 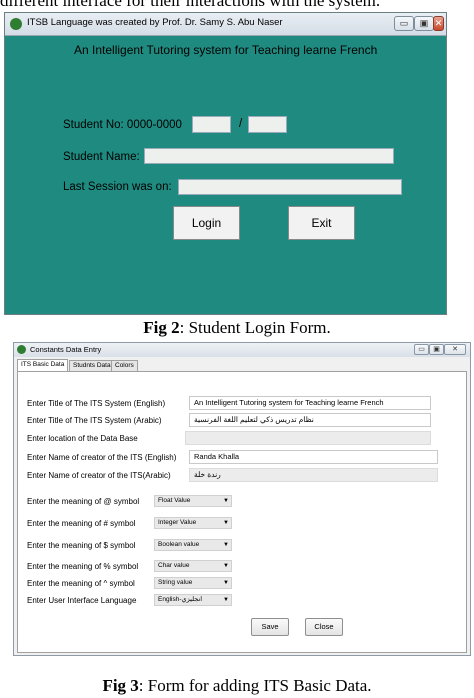 I want to click on creator-arabic-input: رندة خلة, so click(x=313, y=475).